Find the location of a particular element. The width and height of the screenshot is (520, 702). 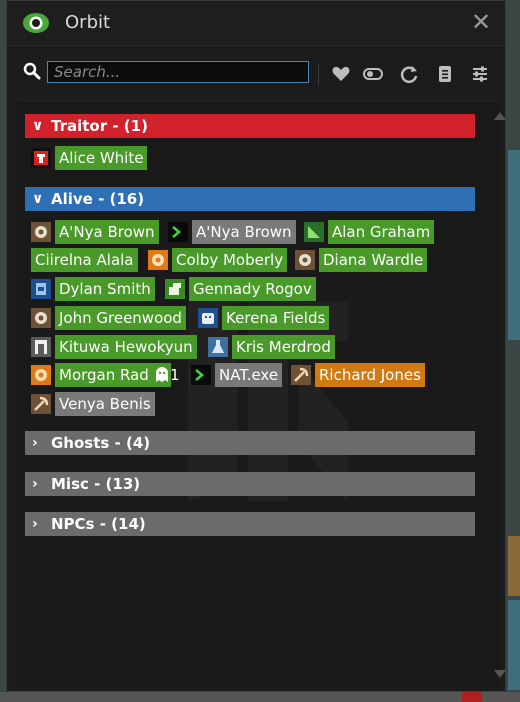

orbit-target-name: Kris Merdrod is located at coordinates (283, 347).